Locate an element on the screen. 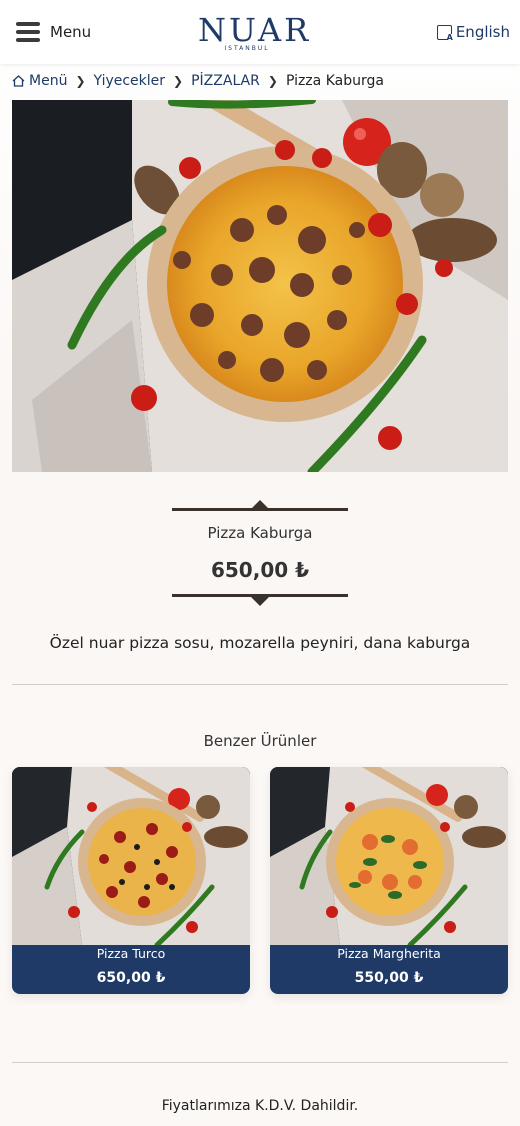 The height and width of the screenshot is (1126, 520). product-title-block: Pizza Kaburga 650,00 ₺ is located at coordinates (260, 553).